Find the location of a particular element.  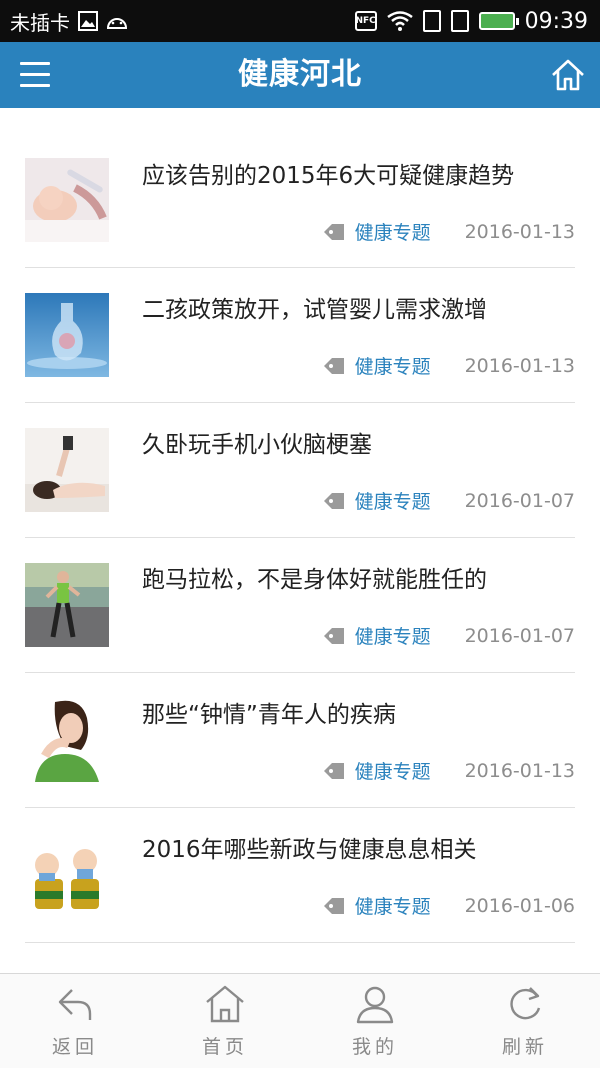

article-thumbnail-test-tube is located at coordinates (67, 335).